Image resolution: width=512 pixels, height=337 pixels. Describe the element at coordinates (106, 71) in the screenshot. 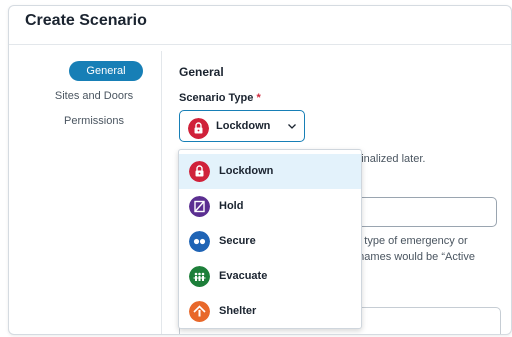

I see `nav-item-general: General` at that location.